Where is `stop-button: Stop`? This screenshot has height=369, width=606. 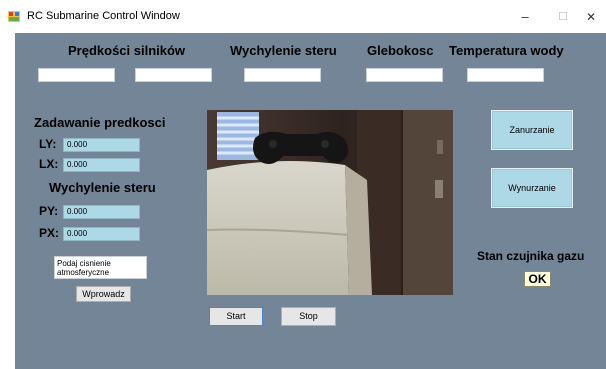
stop-button: Stop is located at coordinates (308, 316).